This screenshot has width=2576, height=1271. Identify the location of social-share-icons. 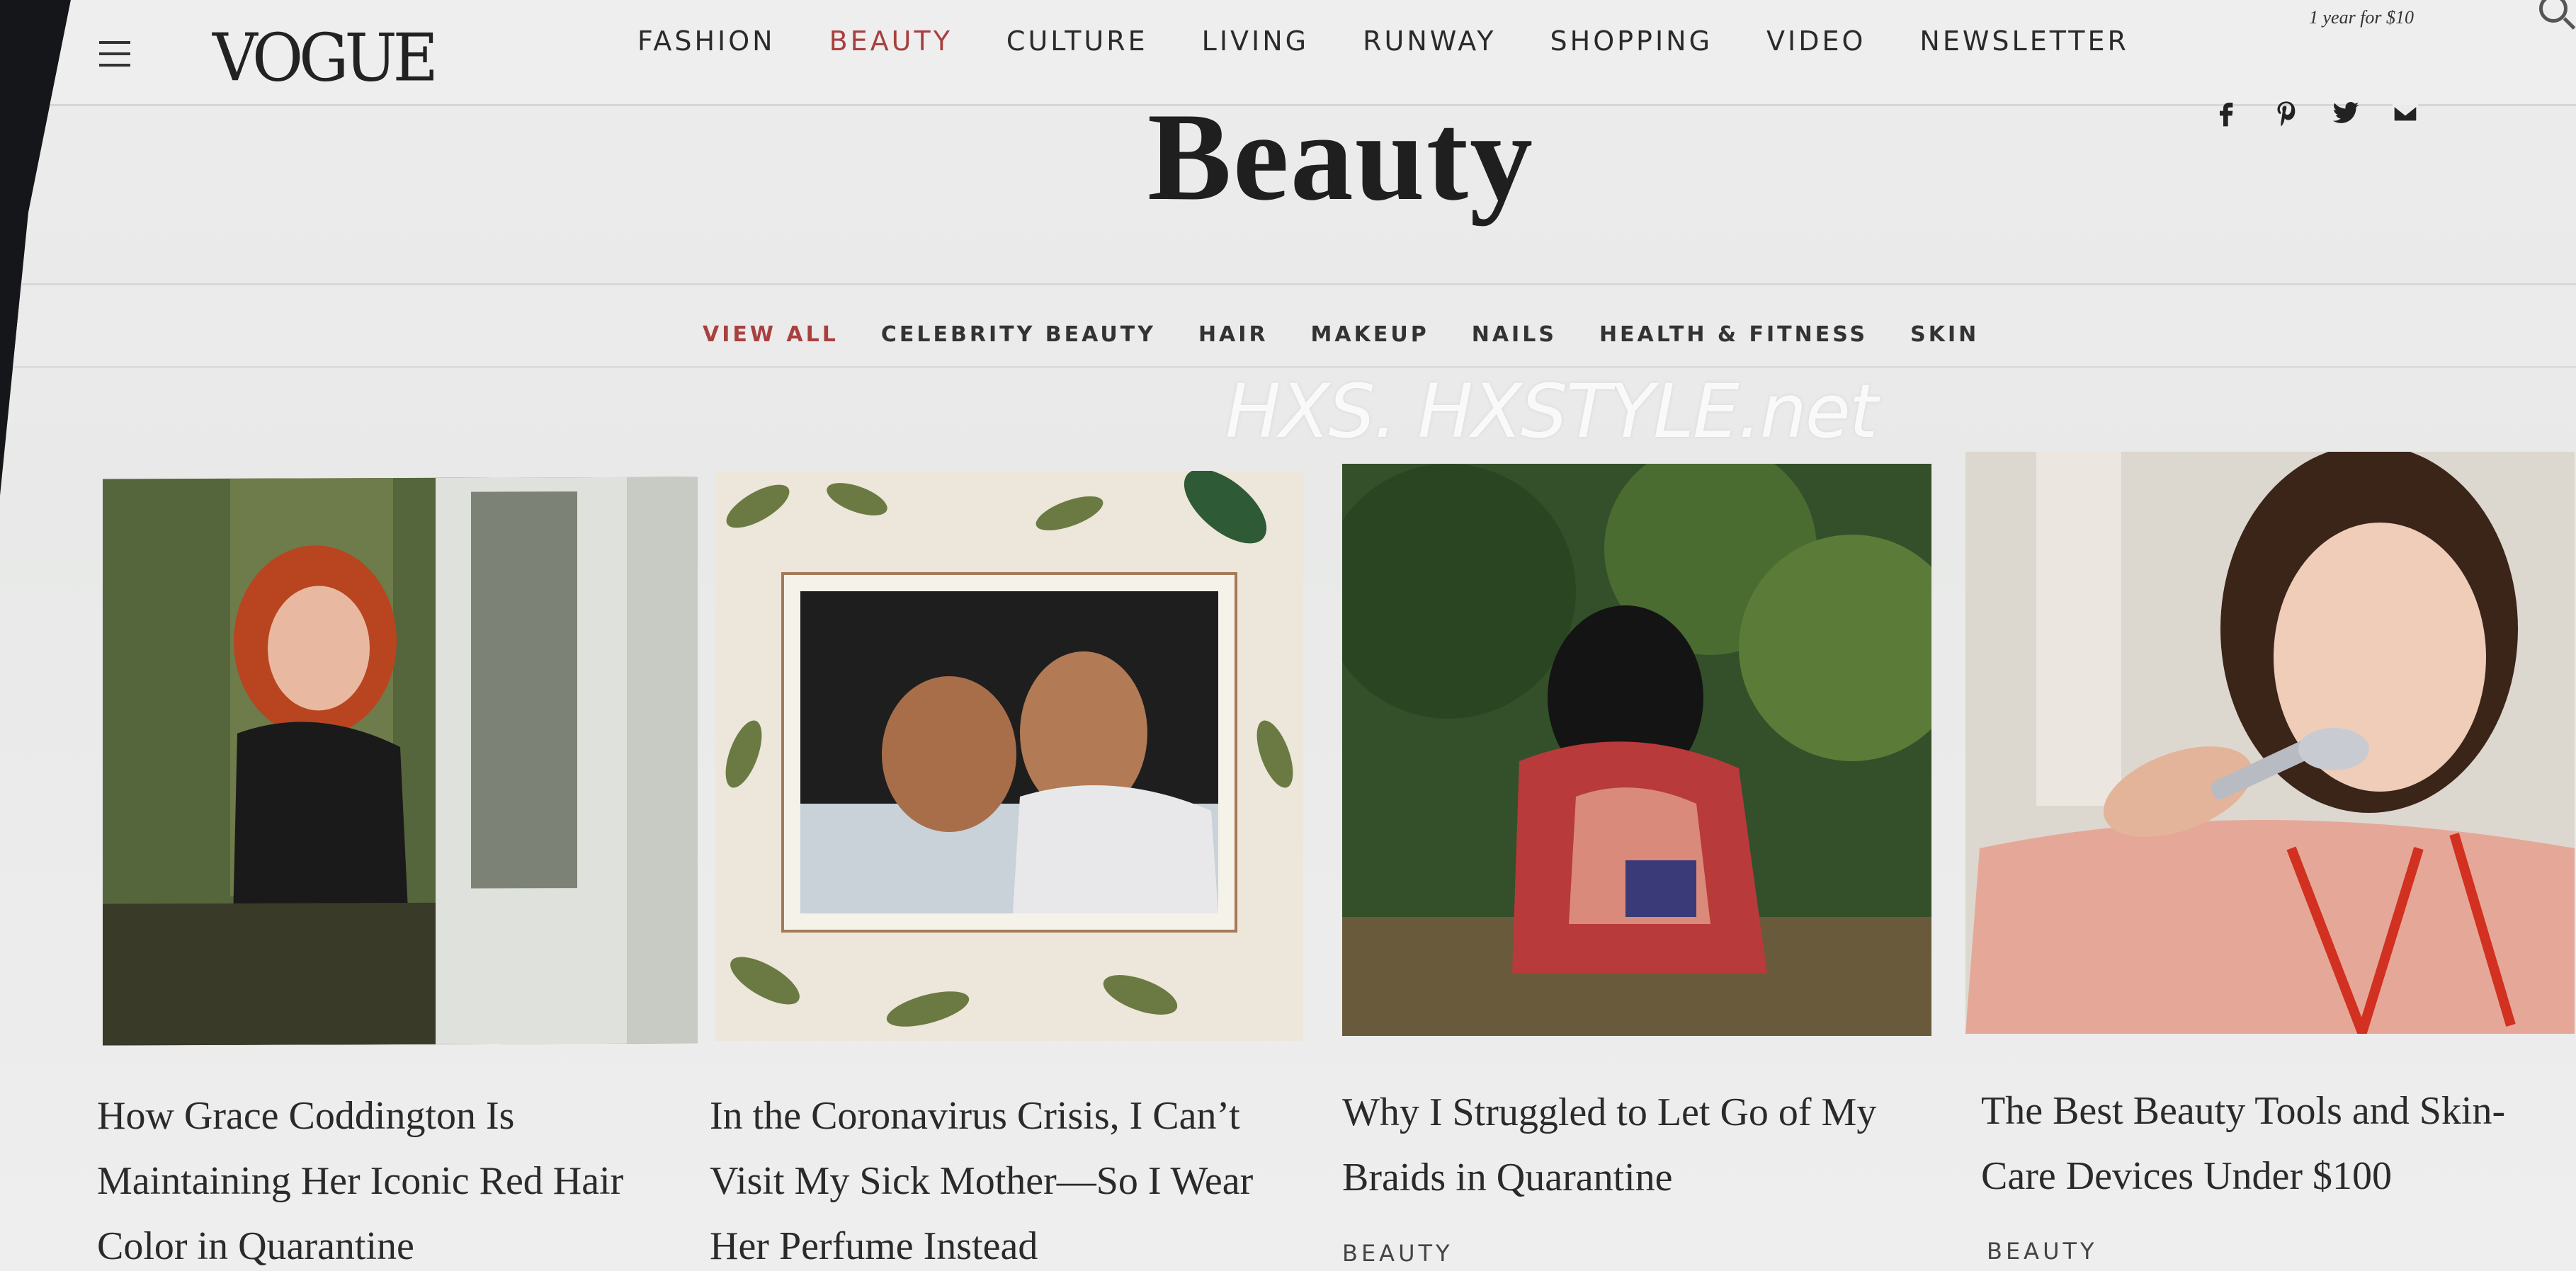
(2316, 113).